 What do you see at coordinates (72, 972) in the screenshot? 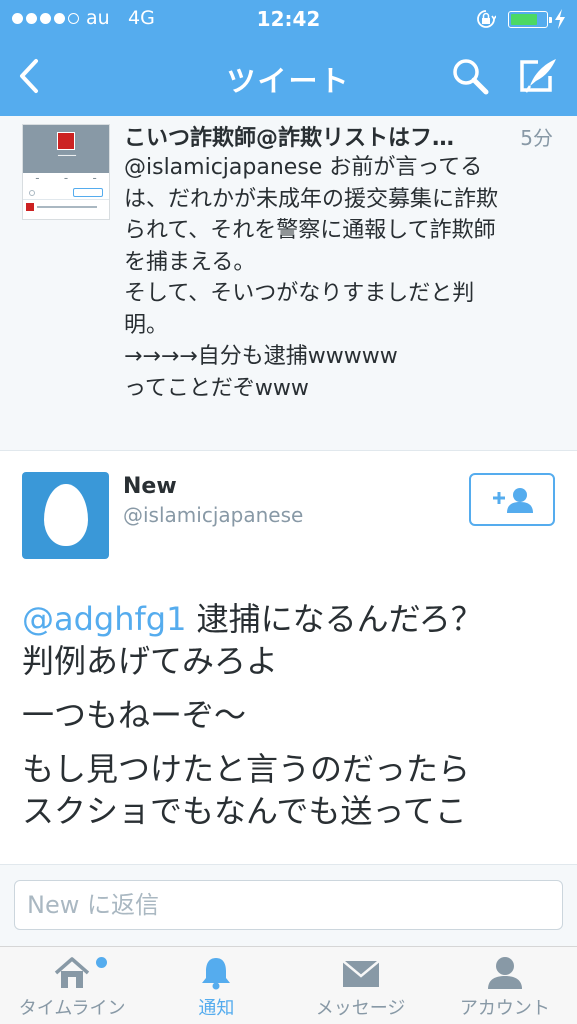
I see `home-icon` at bounding box center [72, 972].